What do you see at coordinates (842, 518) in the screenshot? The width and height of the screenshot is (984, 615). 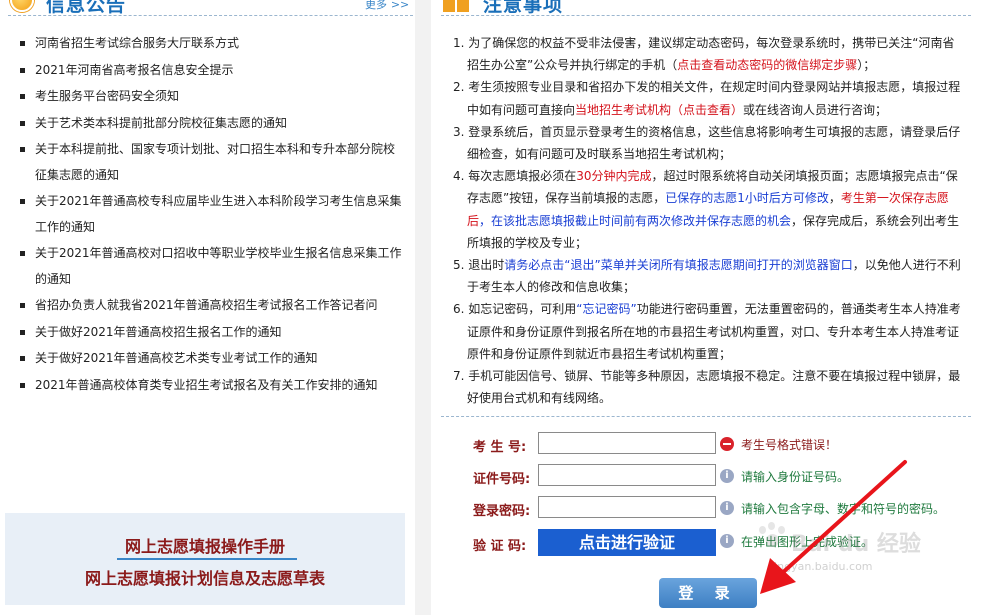 I see `arrow-shaft` at bounding box center [842, 518].